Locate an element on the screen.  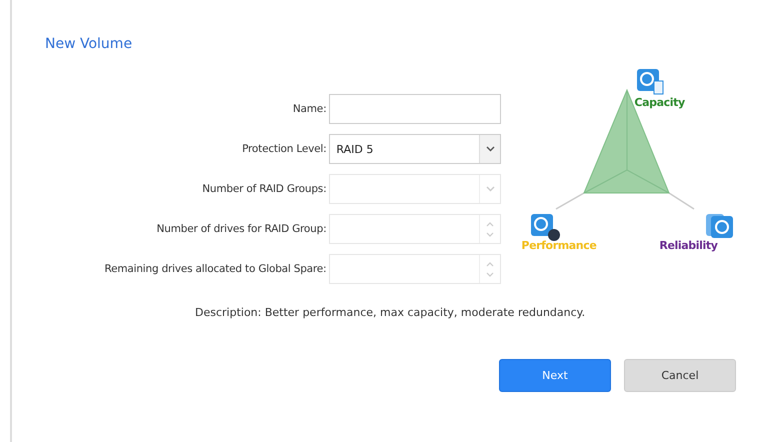
next-button: Next is located at coordinates (555, 375).